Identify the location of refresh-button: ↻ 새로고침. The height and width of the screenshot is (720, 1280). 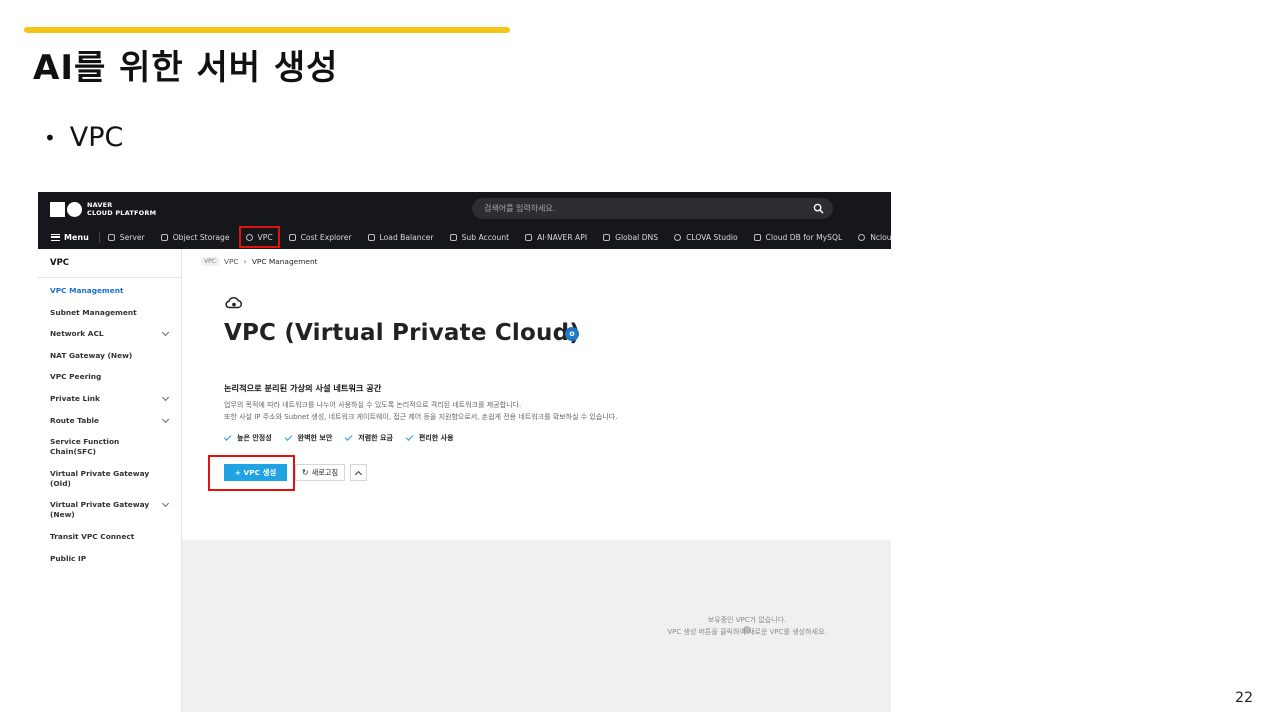
(320, 472).